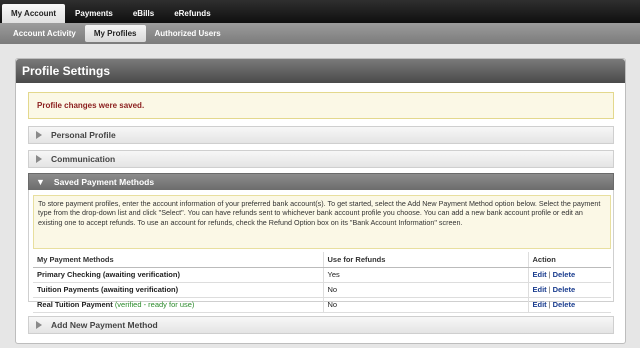 This screenshot has height=348, width=640. What do you see at coordinates (569, 260) in the screenshot?
I see `column-header: Action` at bounding box center [569, 260].